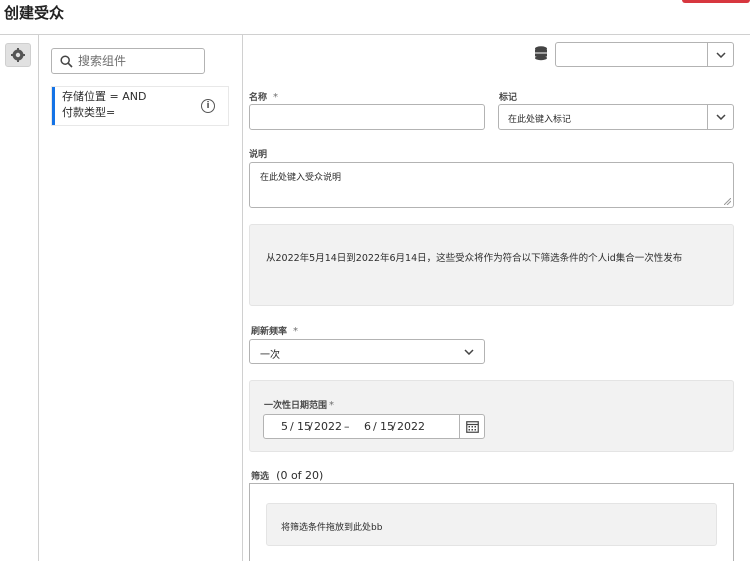 This screenshot has height=561, width=750. I want to click on data-view-select, so click(644, 54).